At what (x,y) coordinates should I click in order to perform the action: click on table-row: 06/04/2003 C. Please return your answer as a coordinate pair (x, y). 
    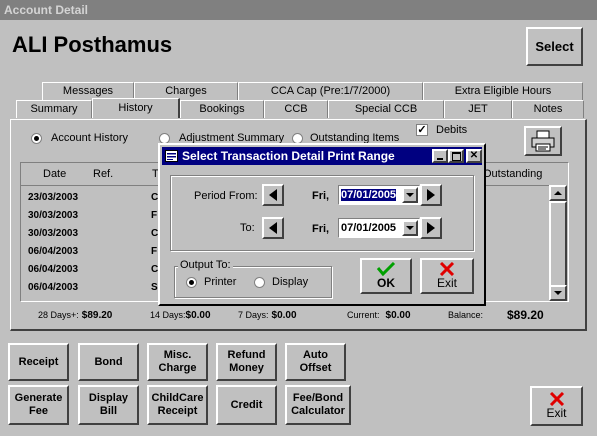
    Looking at the image, I should click on (93, 269).